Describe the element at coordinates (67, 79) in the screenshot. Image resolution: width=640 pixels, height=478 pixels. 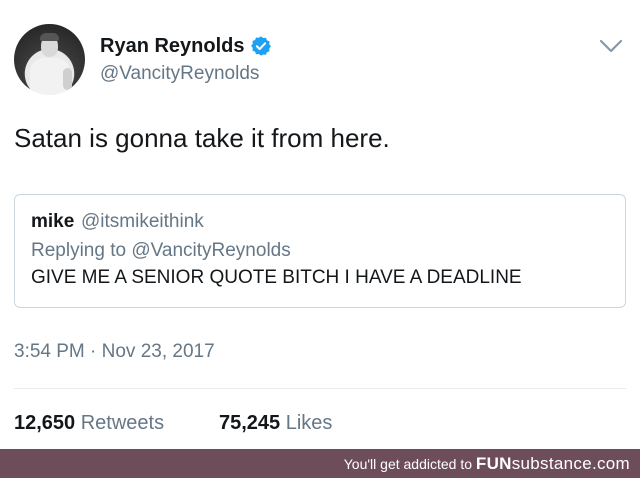
I see `avatar-arm` at that location.